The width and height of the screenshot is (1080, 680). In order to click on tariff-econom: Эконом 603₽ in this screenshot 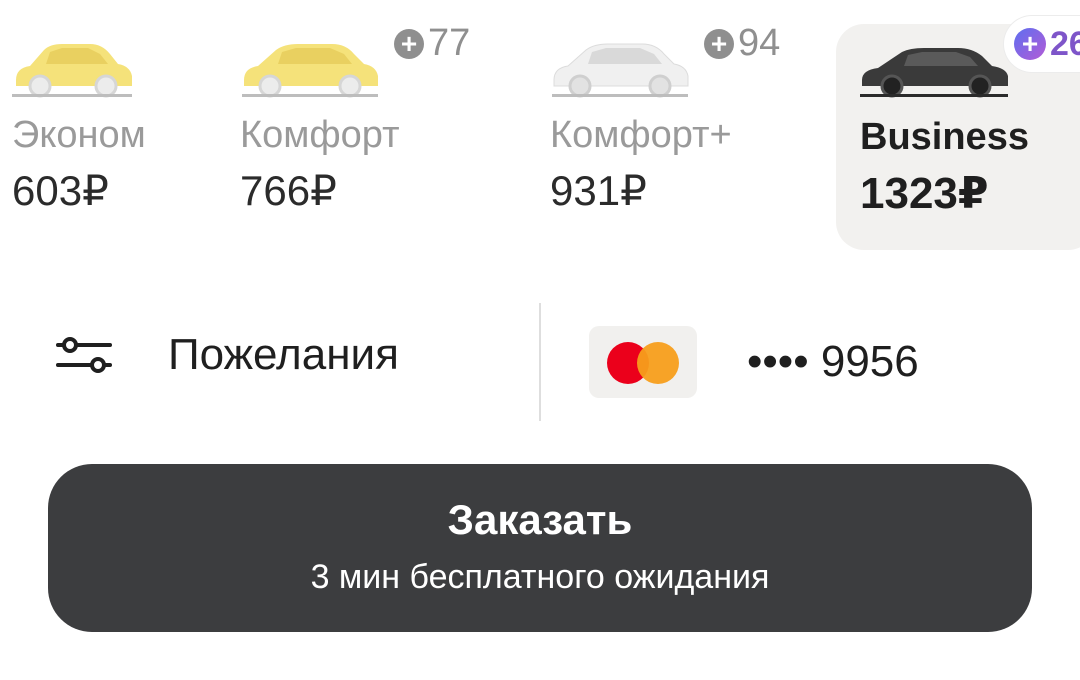, I will do `click(115, 125)`.